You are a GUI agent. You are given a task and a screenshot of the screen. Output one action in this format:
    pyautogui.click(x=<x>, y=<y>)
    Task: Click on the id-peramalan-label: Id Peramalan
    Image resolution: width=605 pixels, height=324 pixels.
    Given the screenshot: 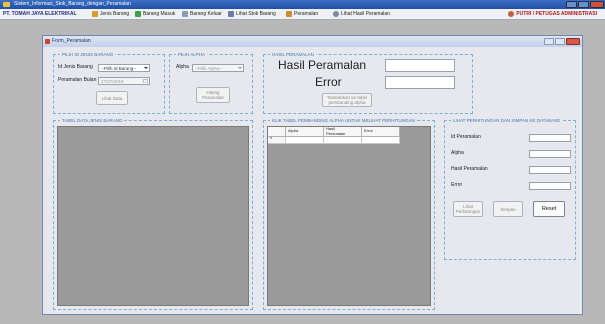 What is the action you would take?
    pyautogui.click(x=466, y=137)
    